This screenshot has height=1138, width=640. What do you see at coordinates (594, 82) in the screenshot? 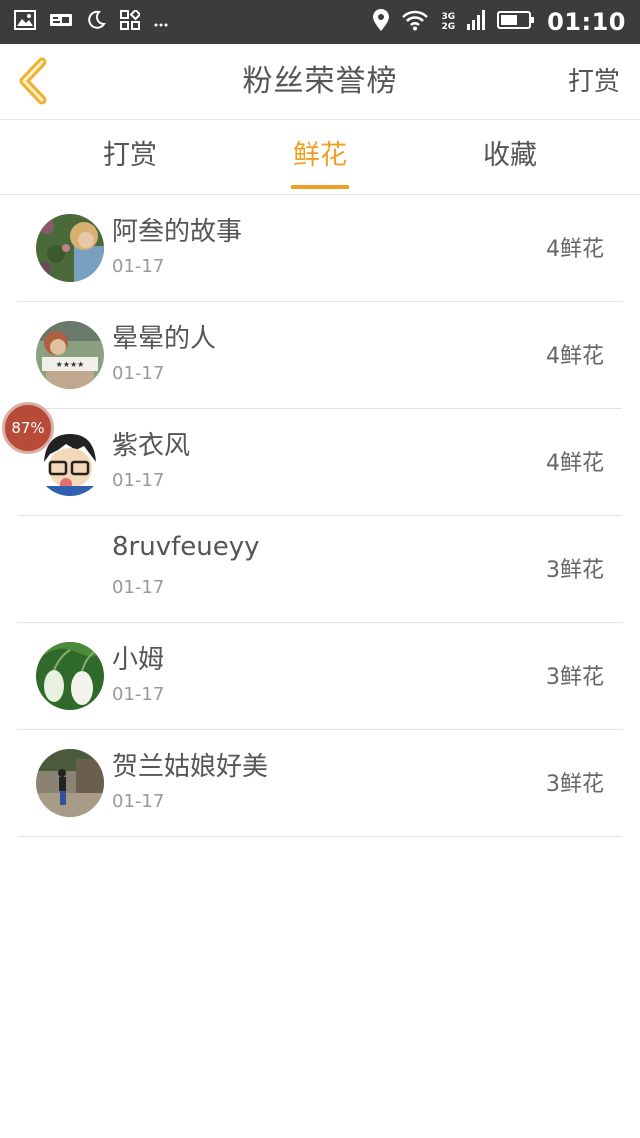
I see `reward-button: 打赏` at bounding box center [594, 82].